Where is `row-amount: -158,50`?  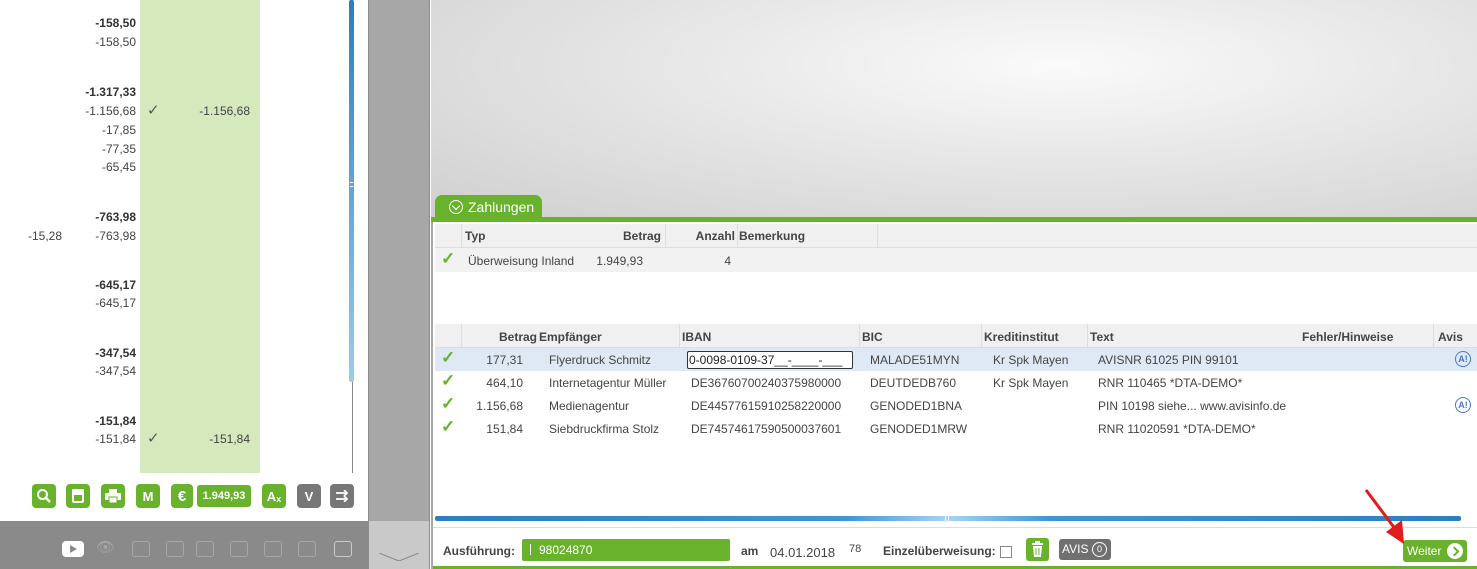
row-amount: -158,50 is located at coordinates (115, 42).